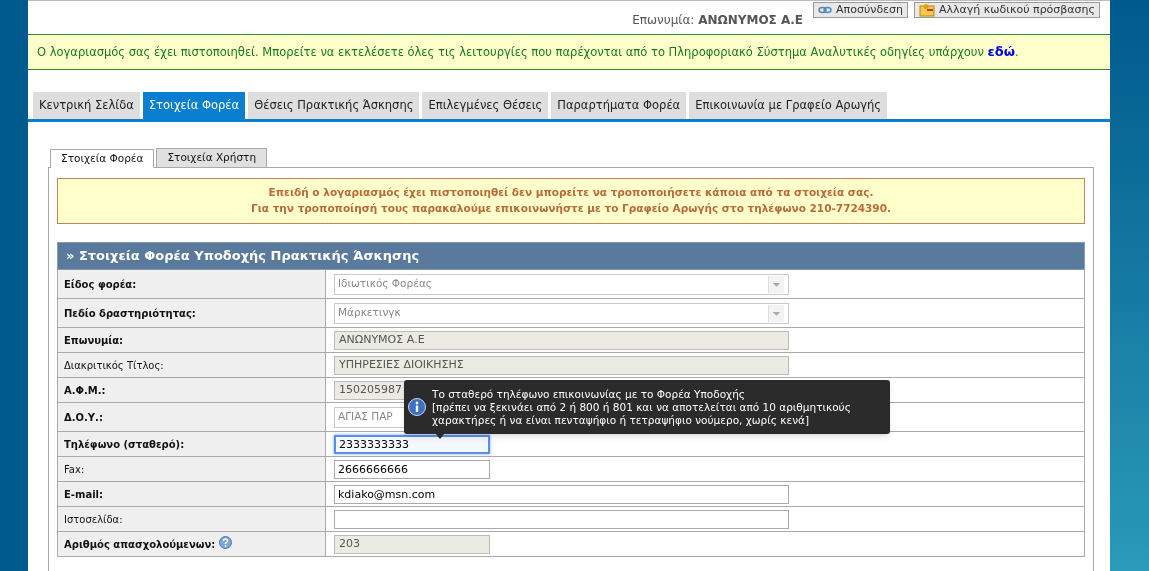 The image size is (1149, 571). I want to click on field-label: Δ.Ο.Υ.:, so click(83, 417).